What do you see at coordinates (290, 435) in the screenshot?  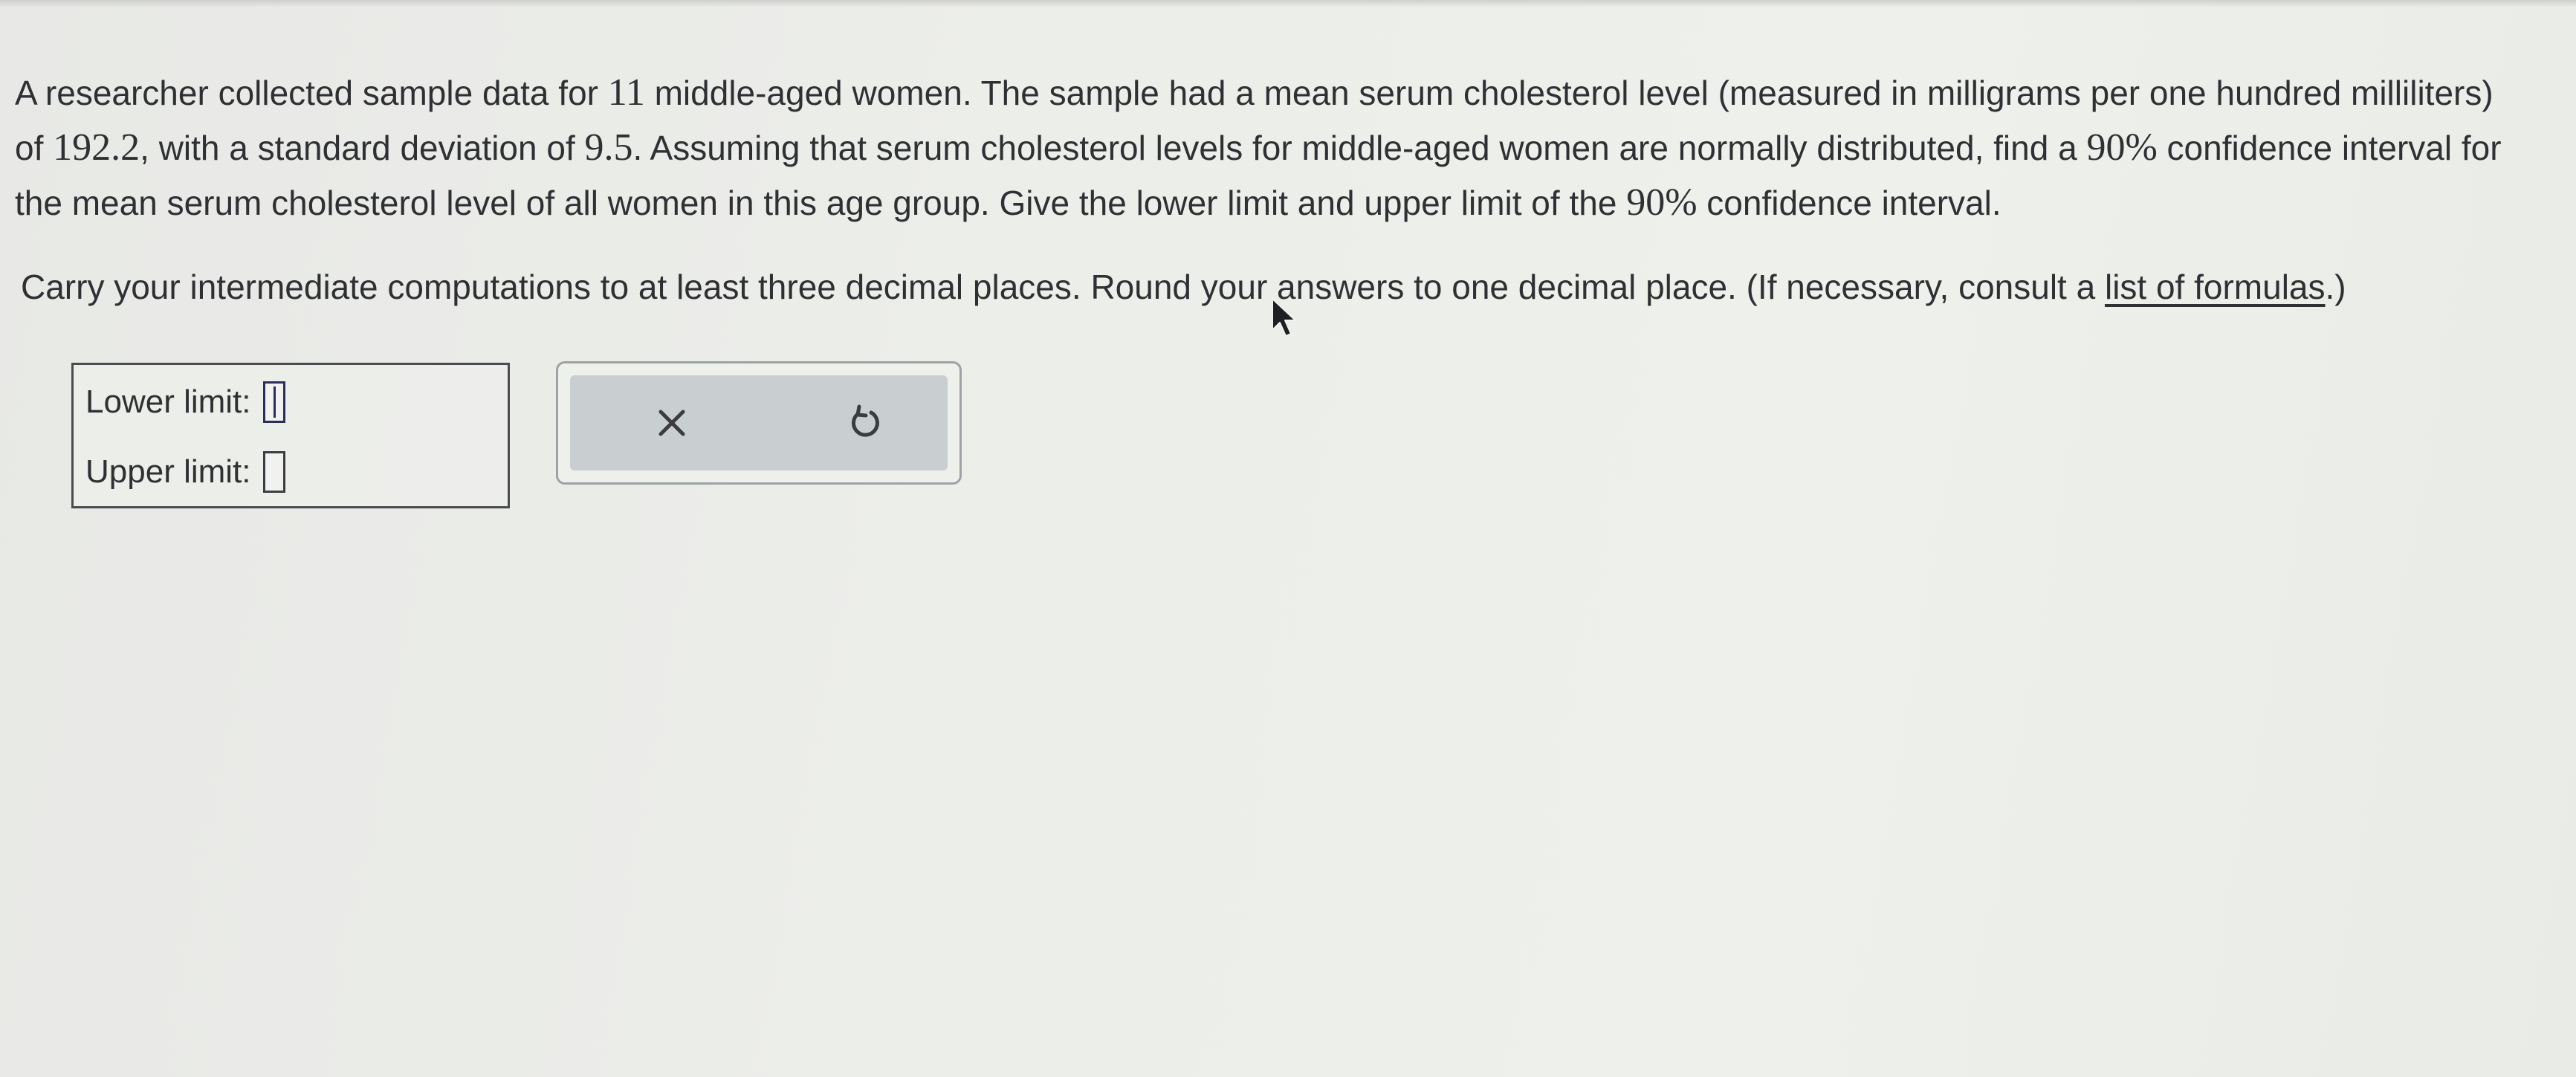 I see `answer-box: Lower limit: Upper limit:` at bounding box center [290, 435].